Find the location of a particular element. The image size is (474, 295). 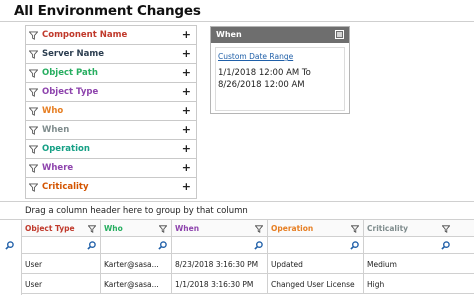

column-header-criticality: Criticality is located at coordinates (409, 228).